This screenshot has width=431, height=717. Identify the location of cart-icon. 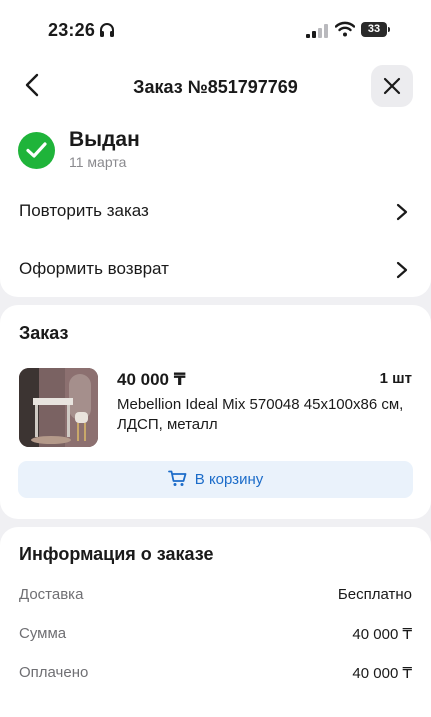
(177, 478).